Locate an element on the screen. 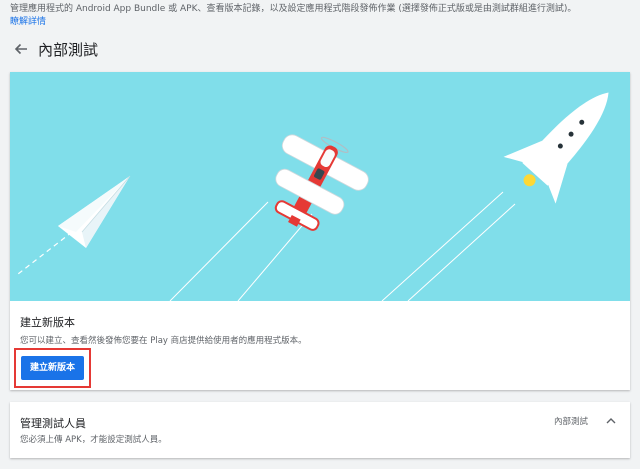 Image resolution: width=640 pixels, height=469 pixels. learn-more-link: 瞭解詳情 is located at coordinates (28, 22).